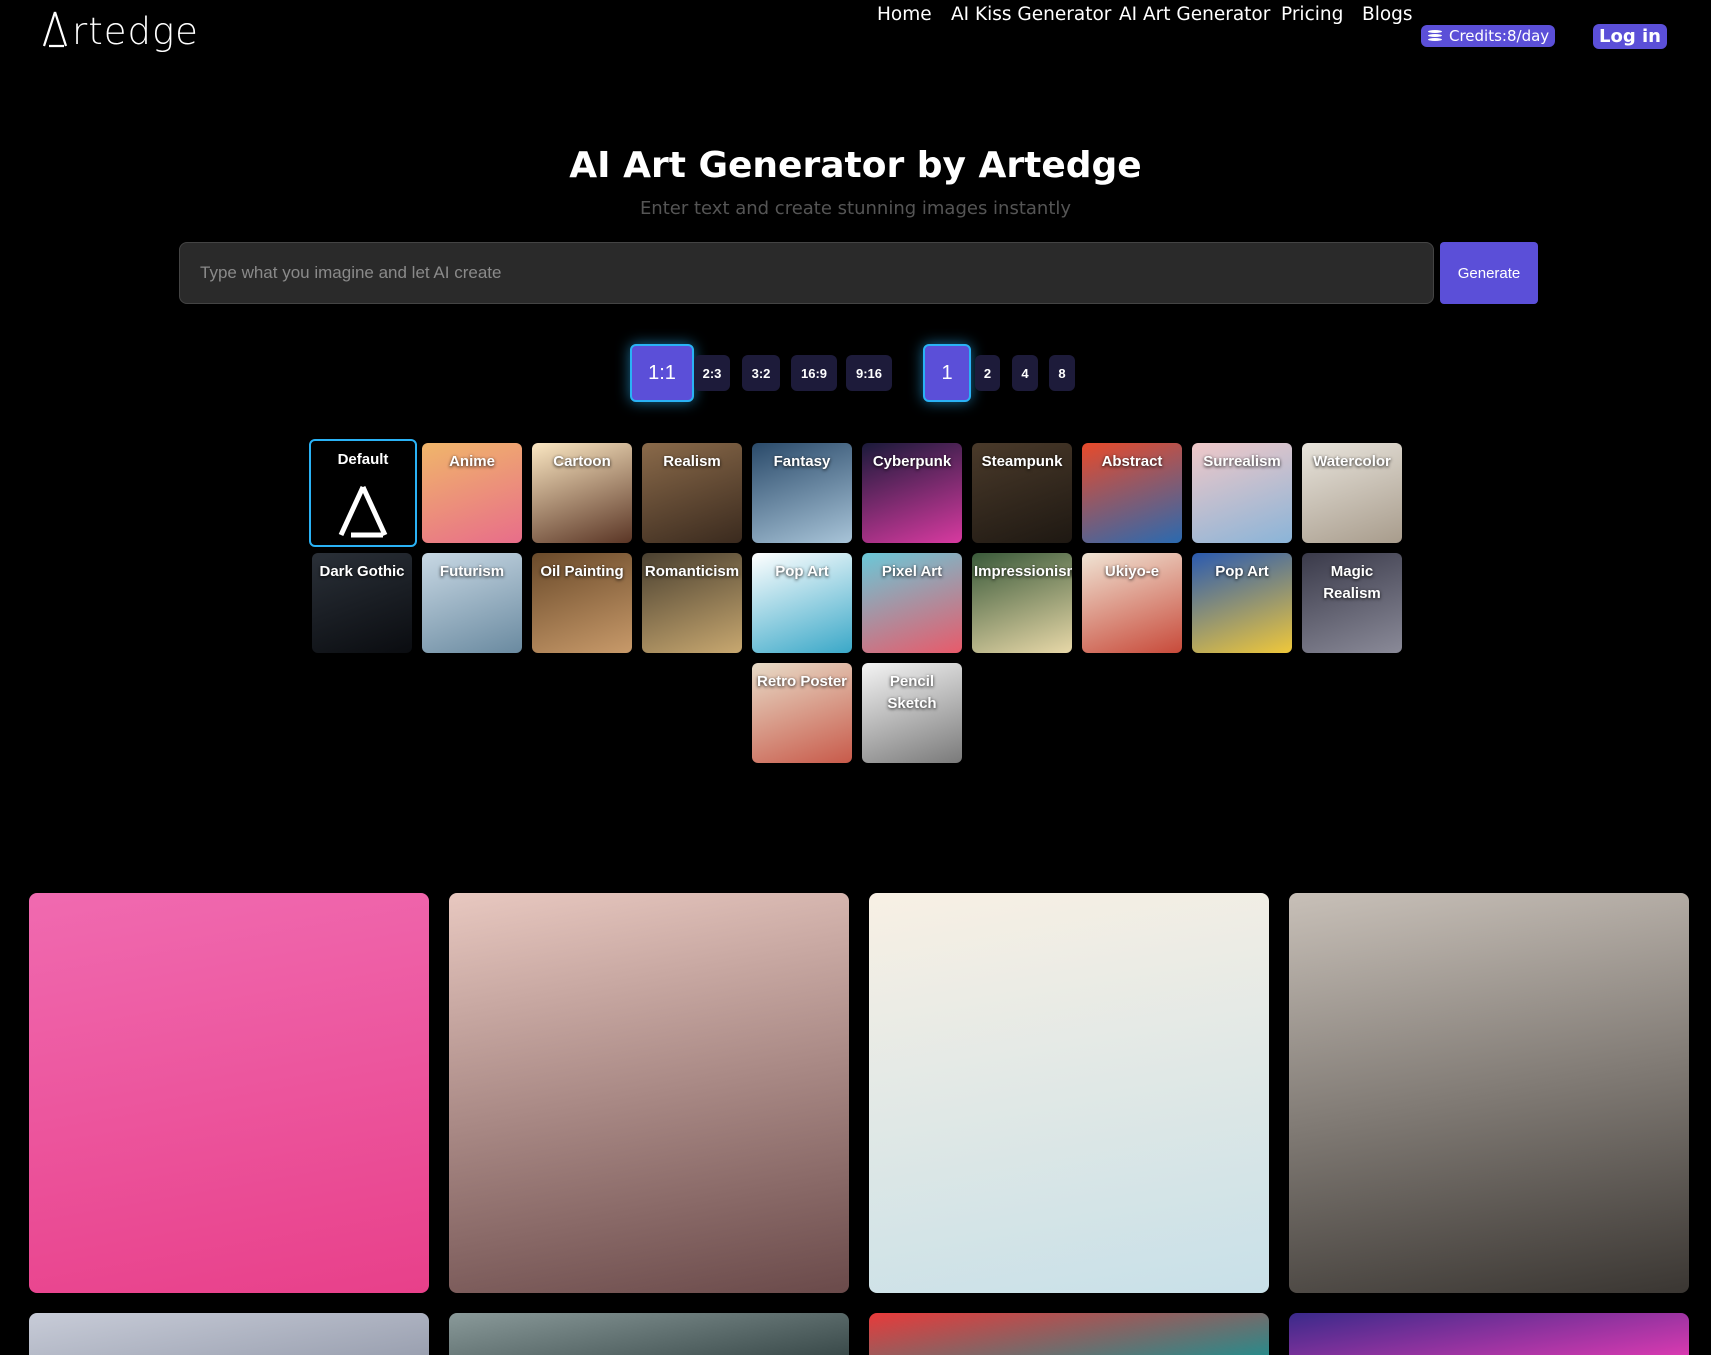  I want to click on style-option-label: Oil Painting, so click(582, 571).